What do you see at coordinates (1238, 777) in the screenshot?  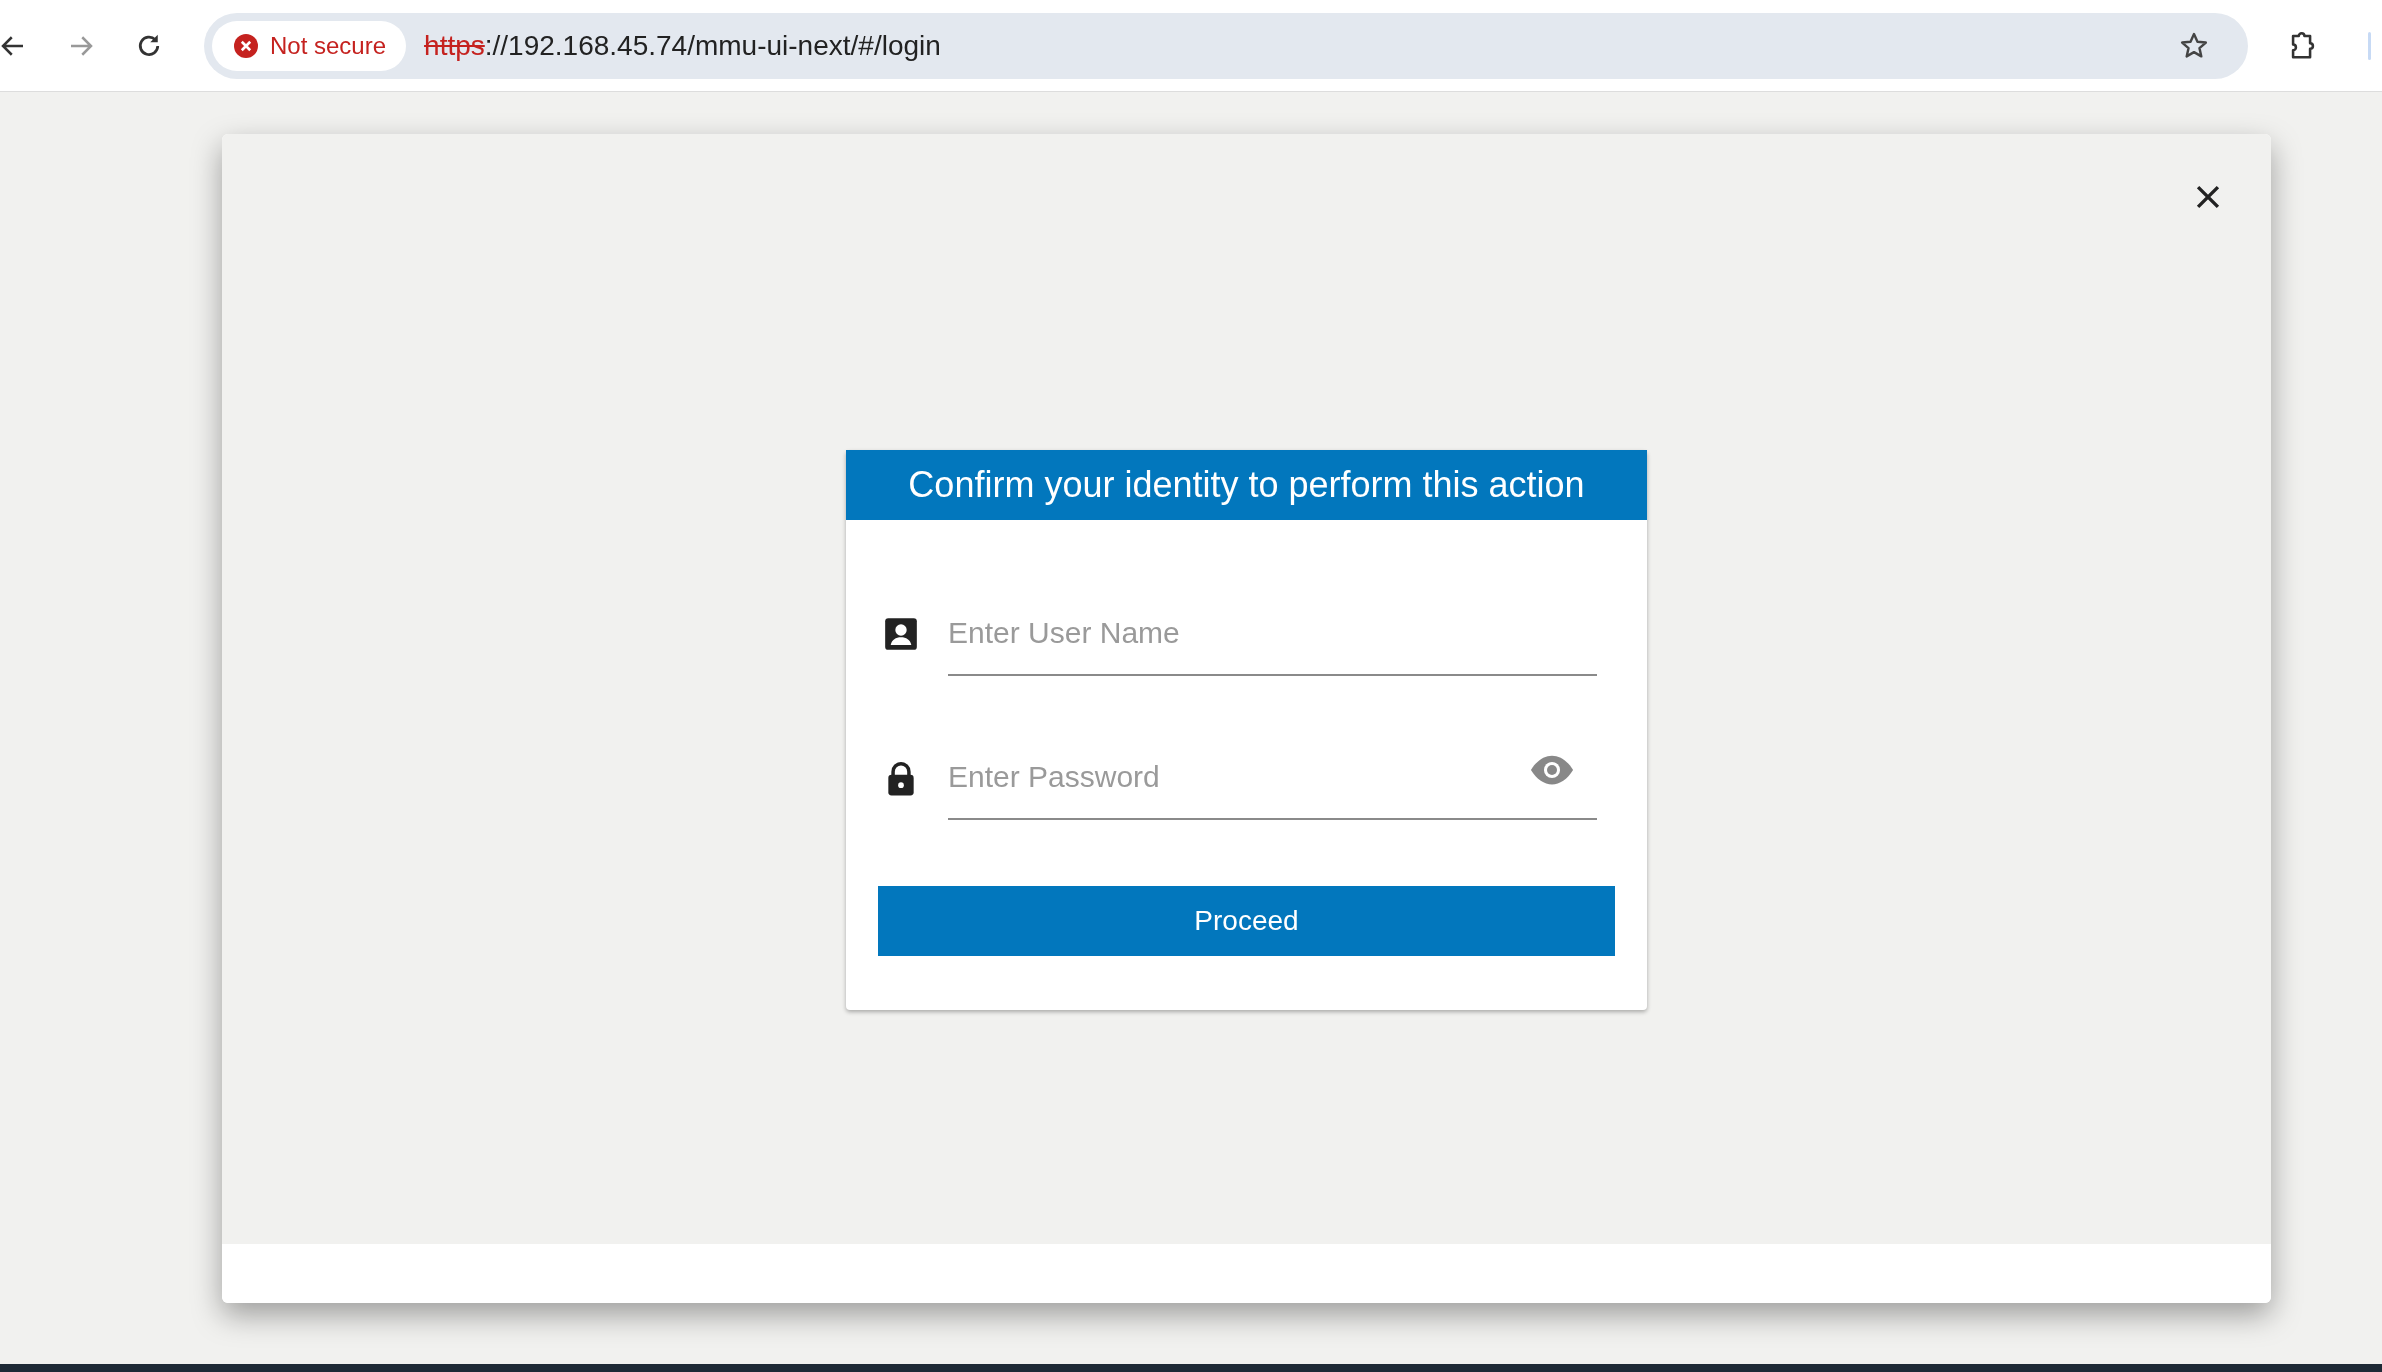 I see `password-field: Enter Password` at bounding box center [1238, 777].